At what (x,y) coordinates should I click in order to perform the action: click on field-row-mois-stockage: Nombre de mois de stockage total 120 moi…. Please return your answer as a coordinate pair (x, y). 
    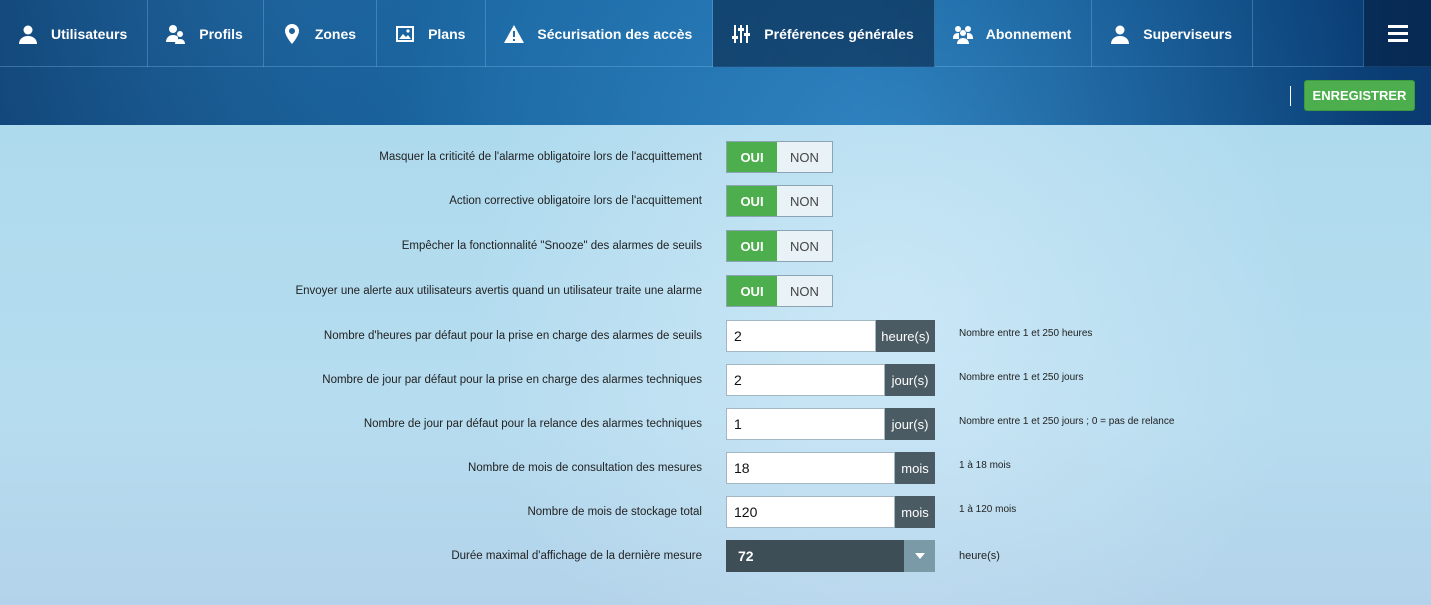
    Looking at the image, I should click on (715, 512).